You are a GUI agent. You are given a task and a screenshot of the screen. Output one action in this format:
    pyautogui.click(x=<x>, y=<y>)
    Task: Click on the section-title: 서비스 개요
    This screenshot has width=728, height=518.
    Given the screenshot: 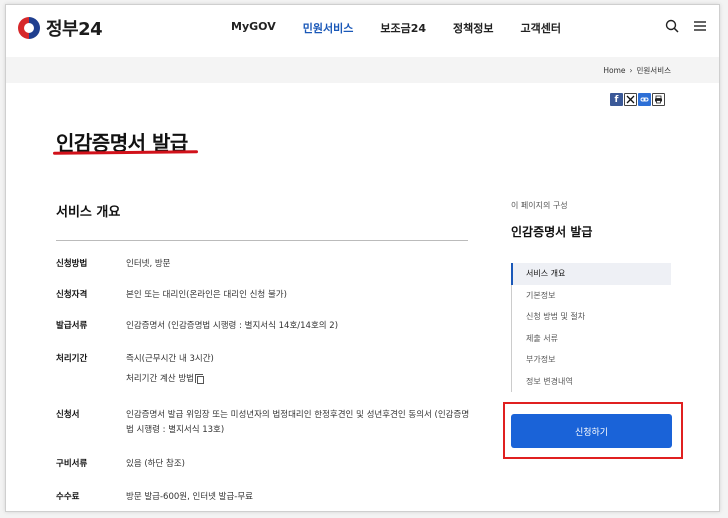 What is the action you would take?
    pyautogui.click(x=88, y=212)
    